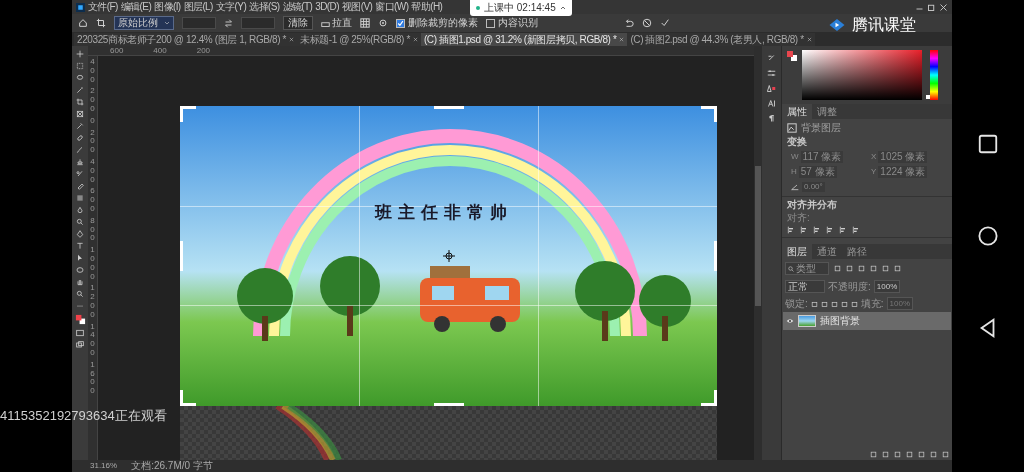 The width and height of the screenshot is (1024, 472). I want to click on ratio-dropdown: 原始比例, so click(144, 23).